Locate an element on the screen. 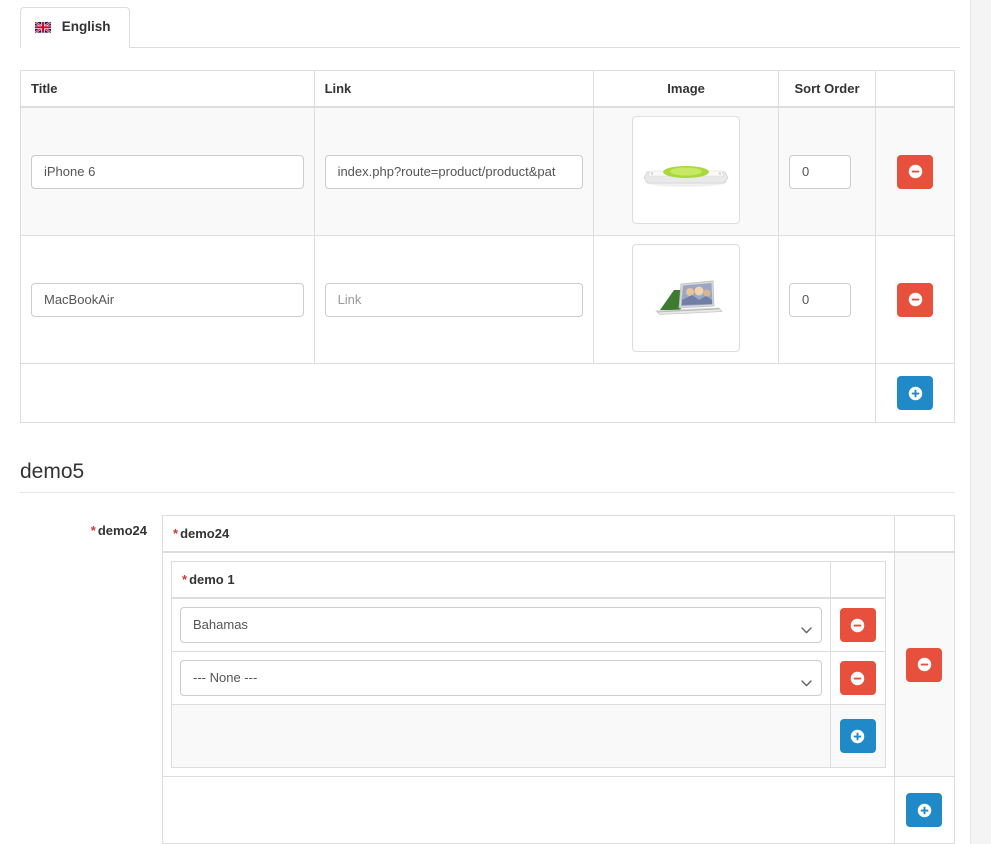 Image resolution: width=991 pixels, height=844 pixels. demo24-column-header: * demo24 is located at coordinates (528, 534).